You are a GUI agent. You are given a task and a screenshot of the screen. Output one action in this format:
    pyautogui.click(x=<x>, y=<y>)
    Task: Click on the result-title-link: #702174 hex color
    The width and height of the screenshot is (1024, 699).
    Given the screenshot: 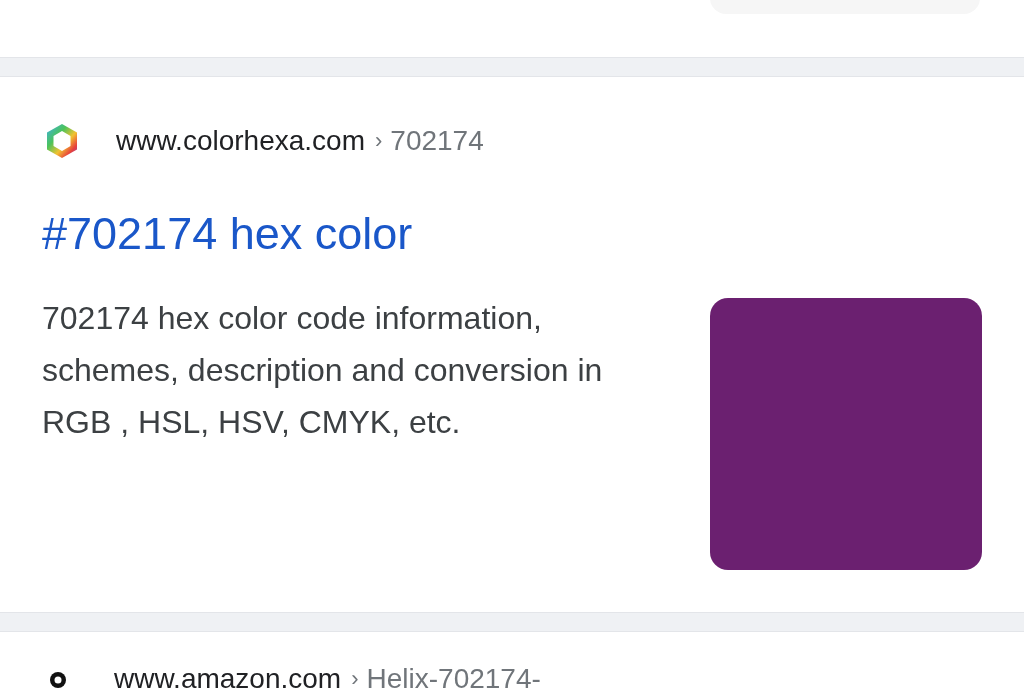 What is the action you would take?
    pyautogui.click(x=512, y=234)
    